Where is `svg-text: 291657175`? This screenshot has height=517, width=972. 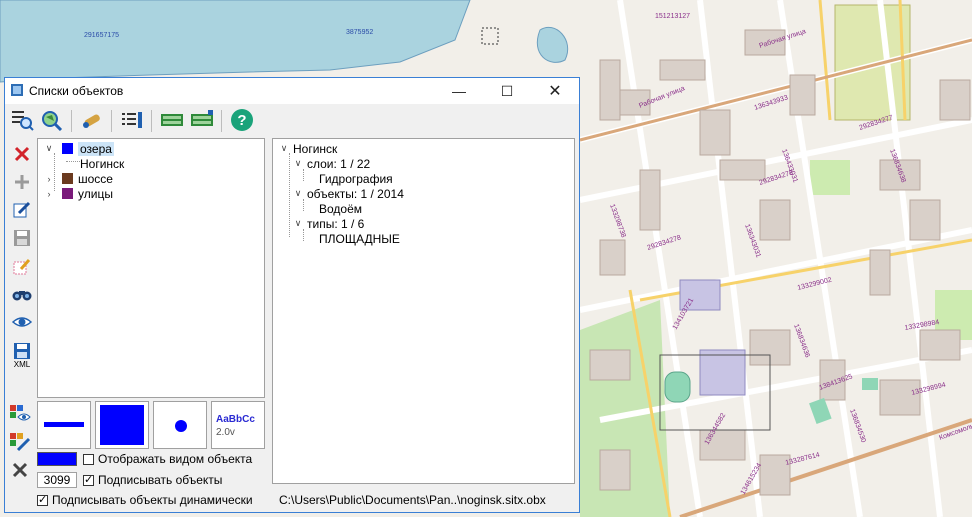 svg-text: 291657175 is located at coordinates (101, 35).